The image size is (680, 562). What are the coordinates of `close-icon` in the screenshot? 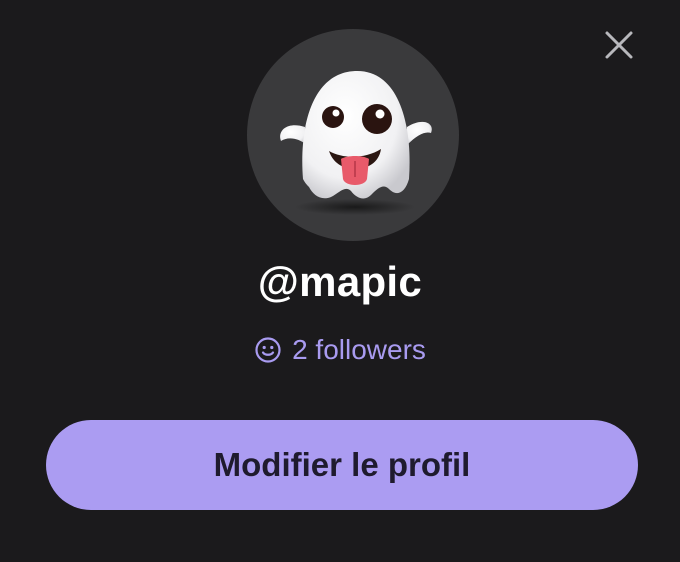 It's located at (619, 47).